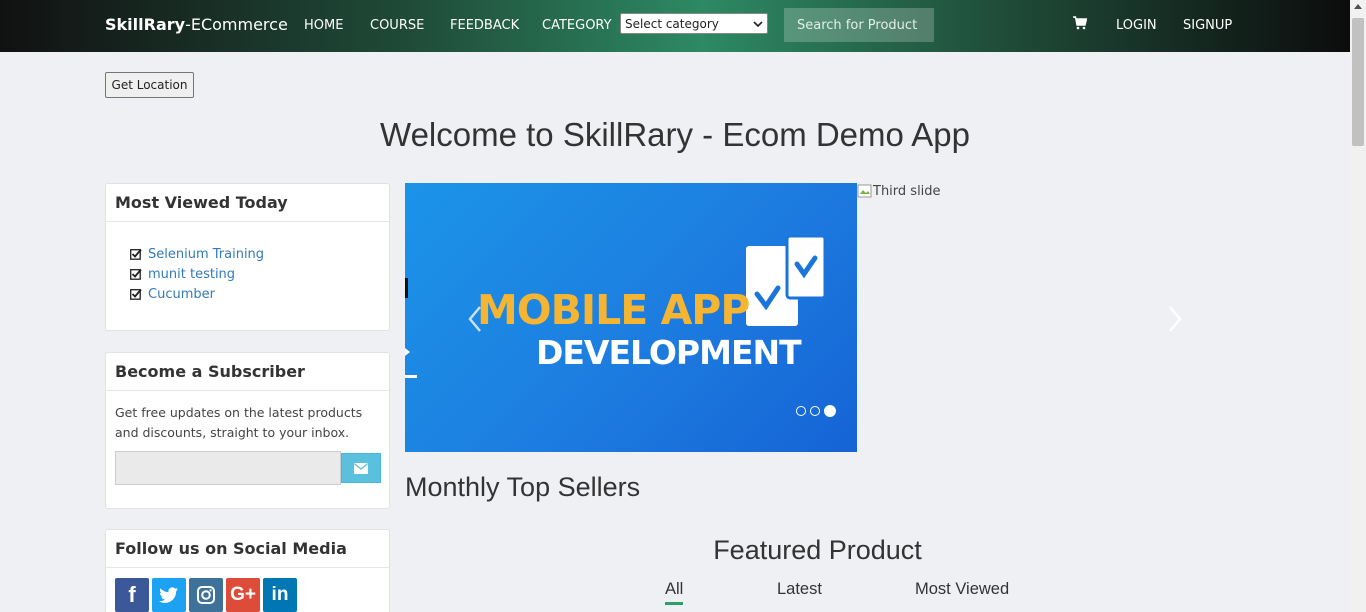 The height and width of the screenshot is (612, 1366). What do you see at coordinates (259, 274) in the screenshot?
I see `list-item: munit testing` at bounding box center [259, 274].